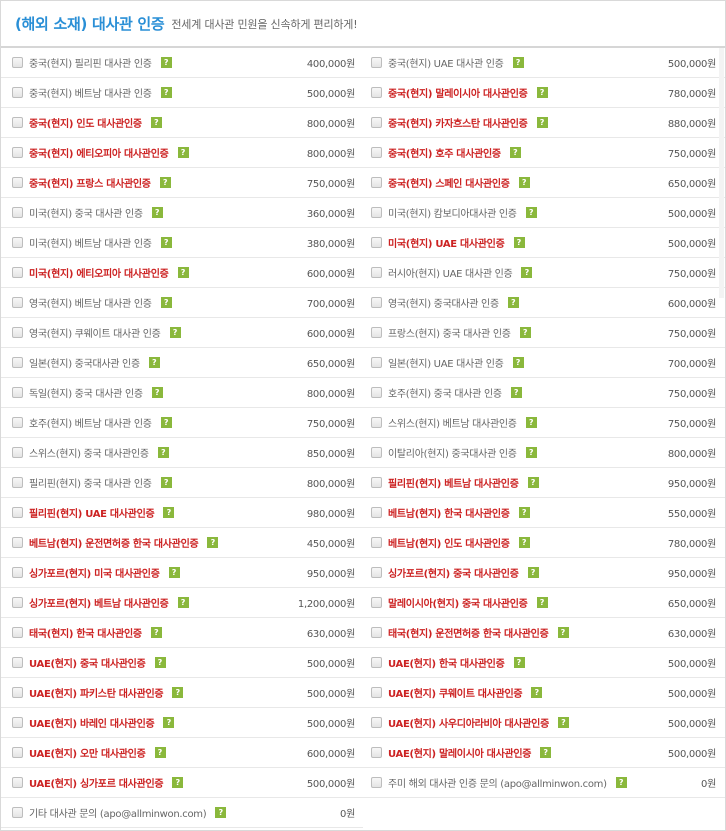  What do you see at coordinates (182, 753) in the screenshot?
I see `service-item: UAE(현지) 오만 대사관인증? 600,000원` at bounding box center [182, 753].